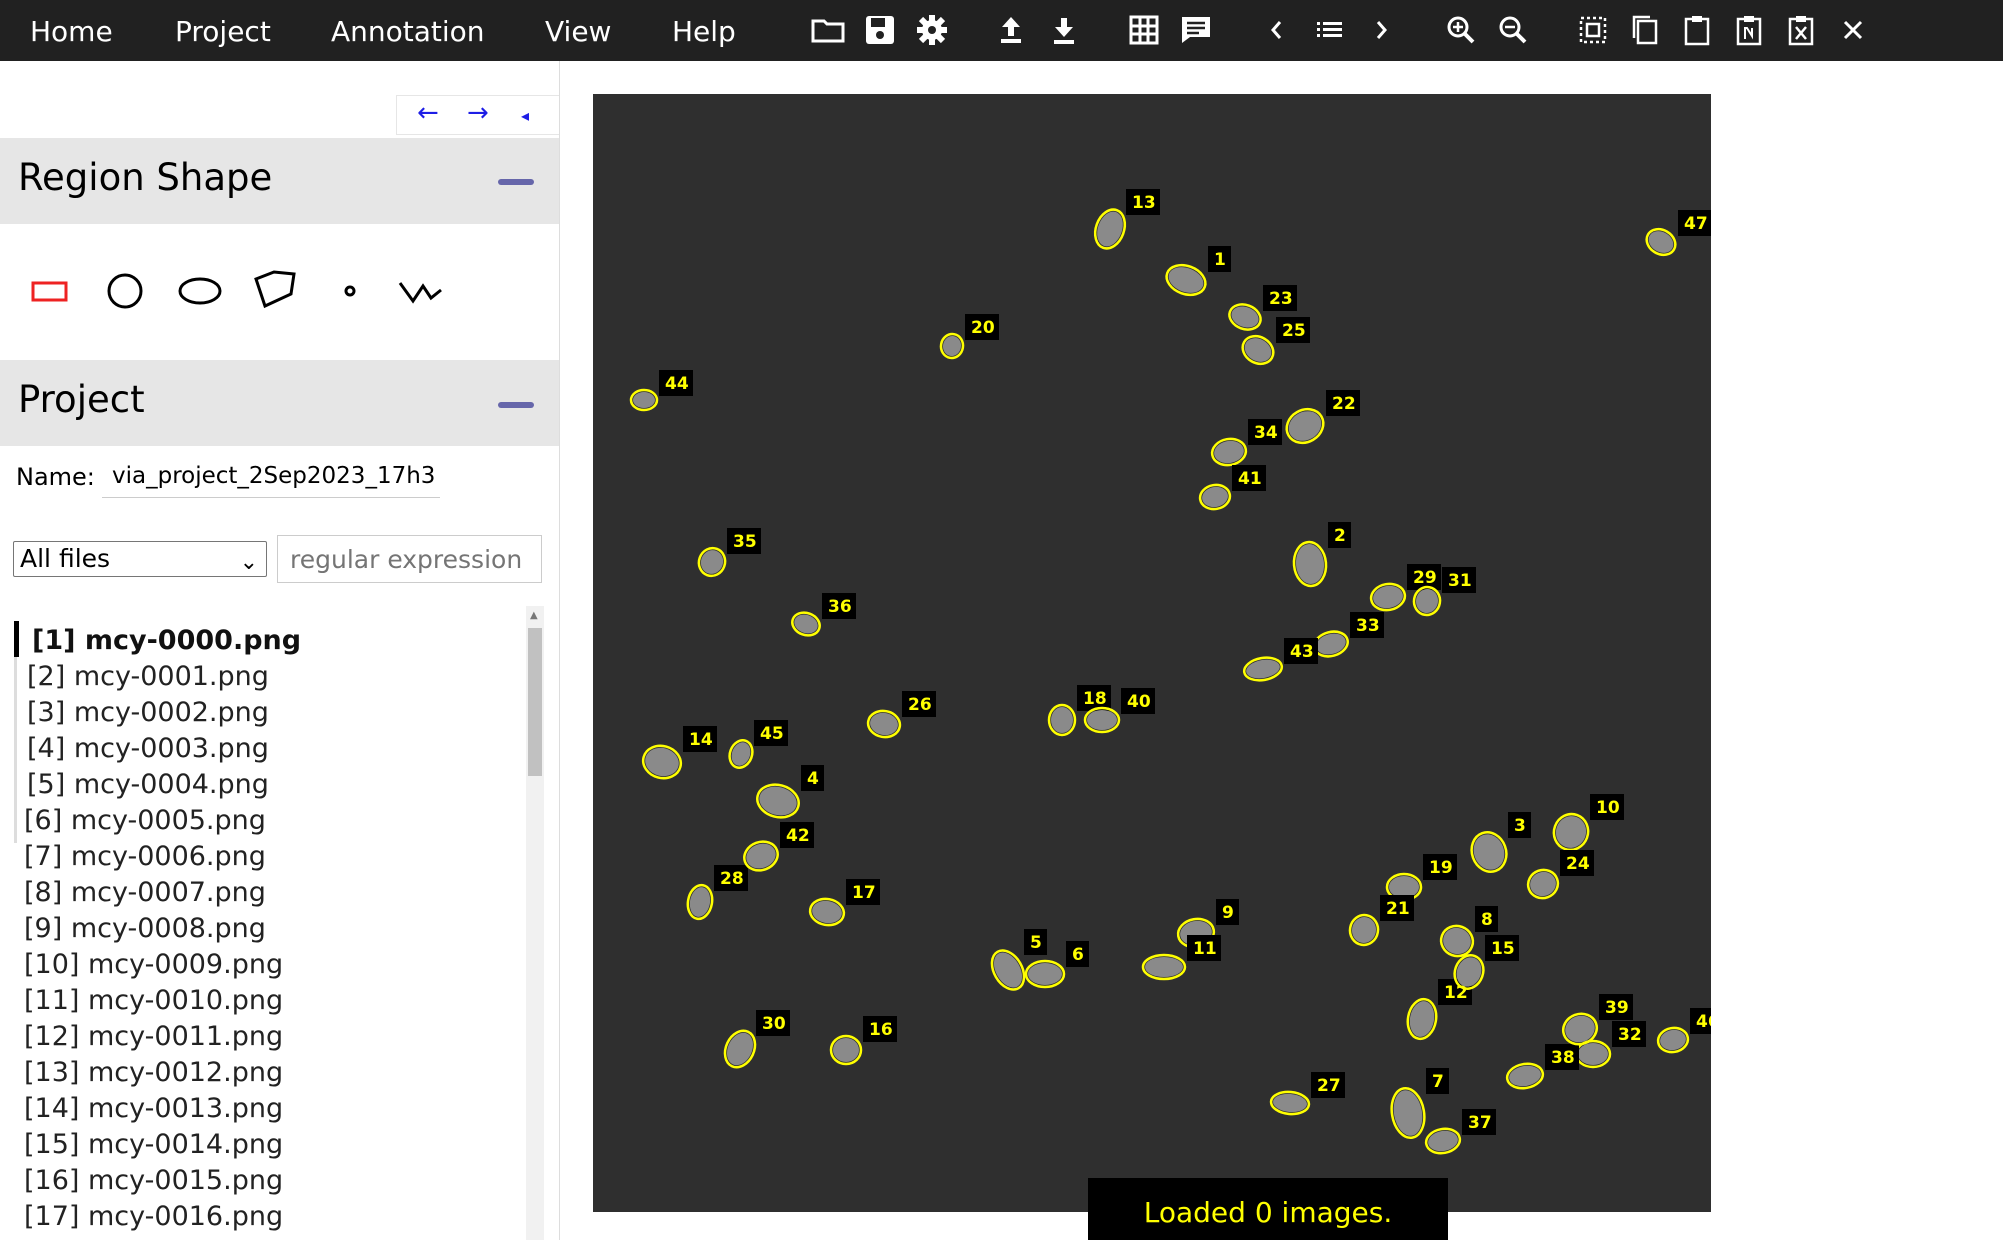 The image size is (2003, 1248). Describe the element at coordinates (153, 1108) in the screenshot. I see `file-list-item: [14] mcy-0013.png` at that location.